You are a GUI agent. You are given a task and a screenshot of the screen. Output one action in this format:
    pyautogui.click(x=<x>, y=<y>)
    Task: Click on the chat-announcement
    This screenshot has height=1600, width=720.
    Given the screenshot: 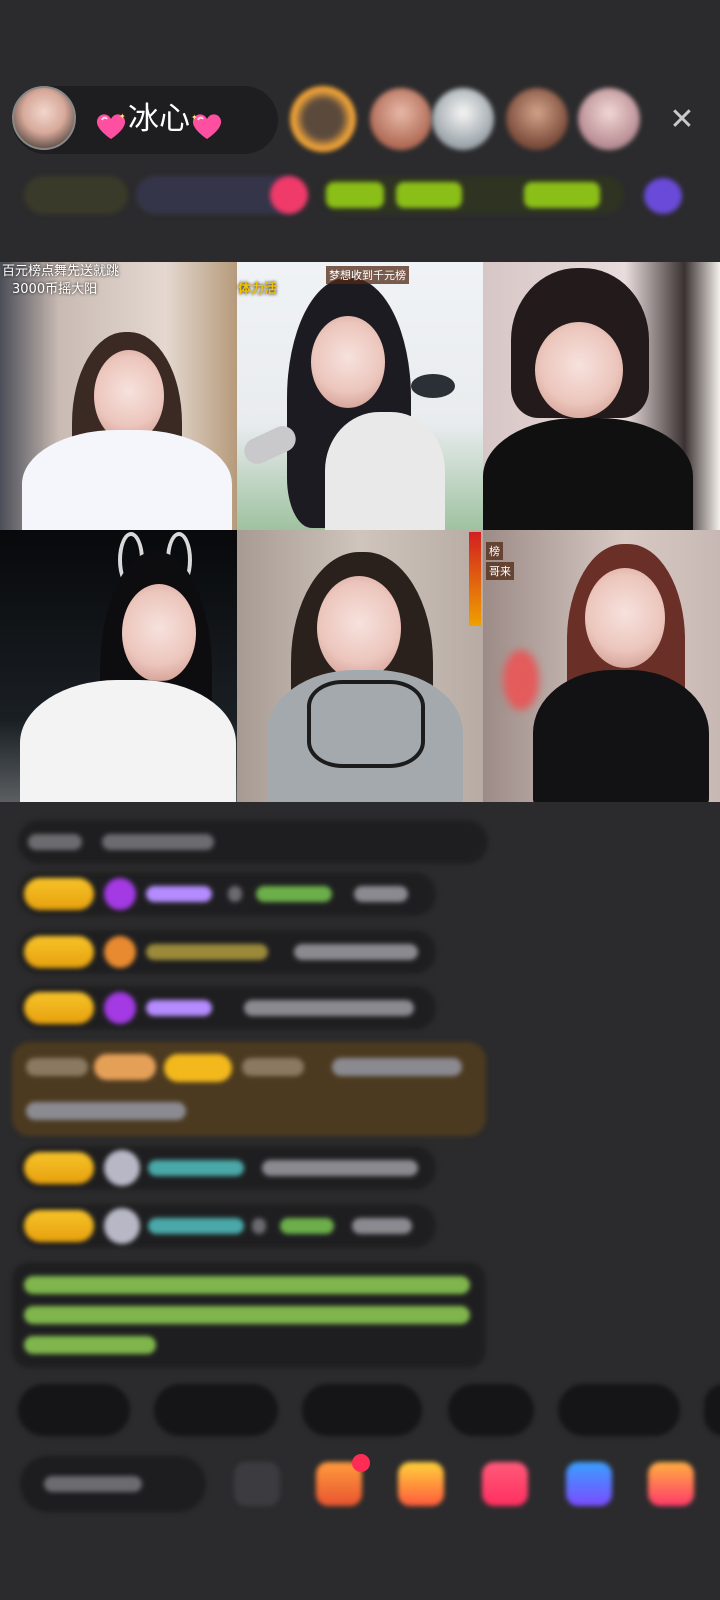 What is the action you would take?
    pyautogui.click(x=249, y=1315)
    